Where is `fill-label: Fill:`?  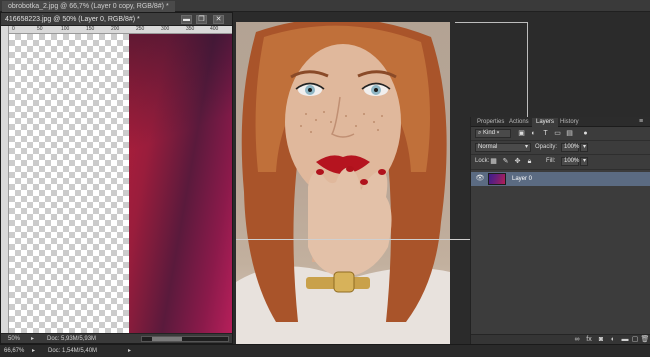 fill-label: Fill: is located at coordinates (551, 161).